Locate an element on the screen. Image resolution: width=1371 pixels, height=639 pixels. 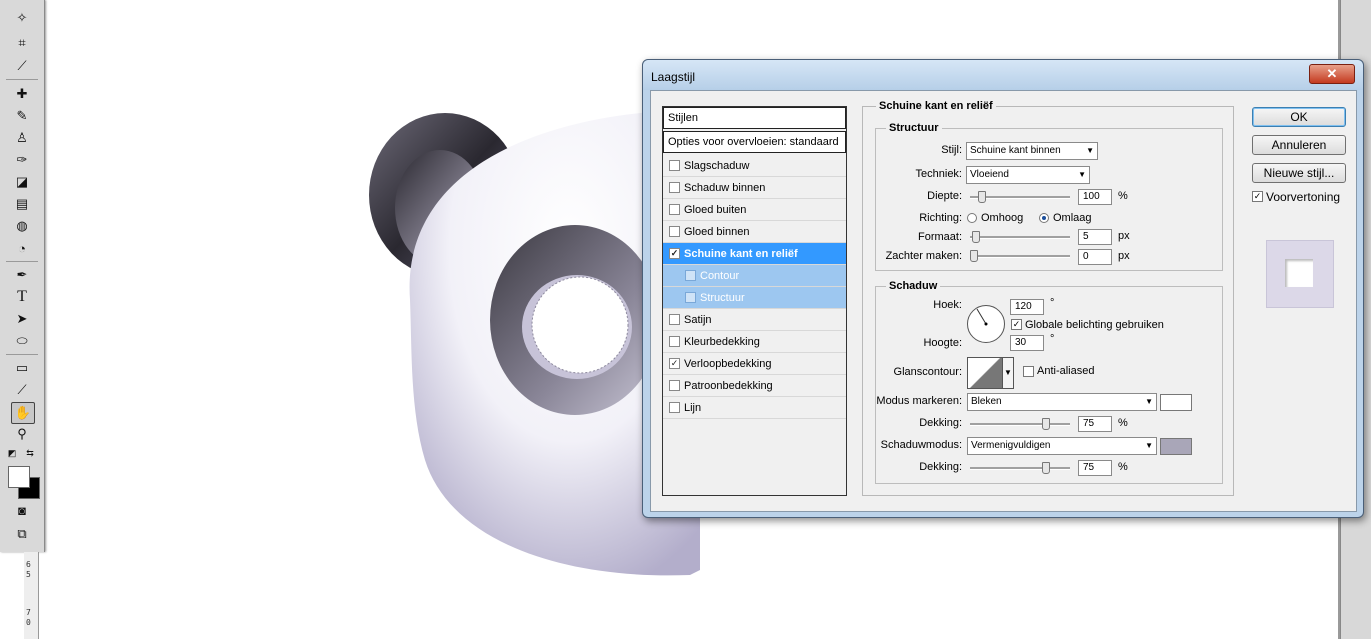
blur-icon: ◍ is located at coordinates (22, 226).